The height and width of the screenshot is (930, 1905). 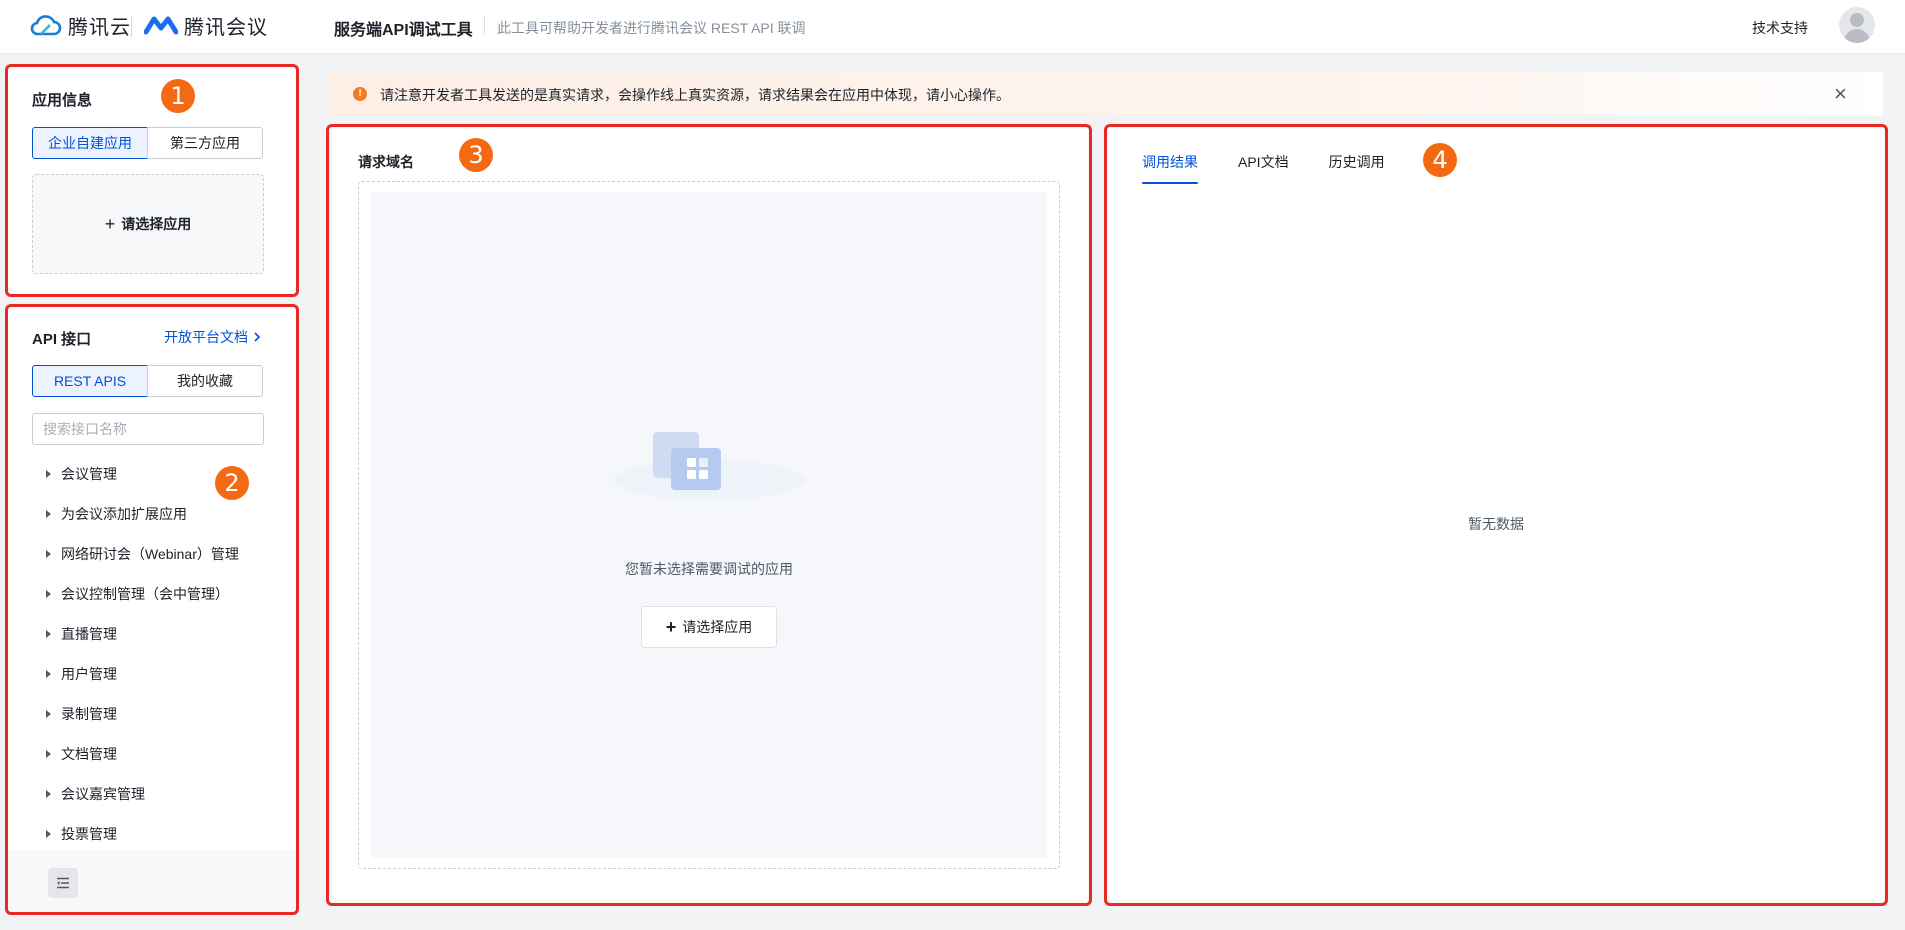 I want to click on tencent-meeting-brand: 腾讯会议, so click(x=226, y=27).